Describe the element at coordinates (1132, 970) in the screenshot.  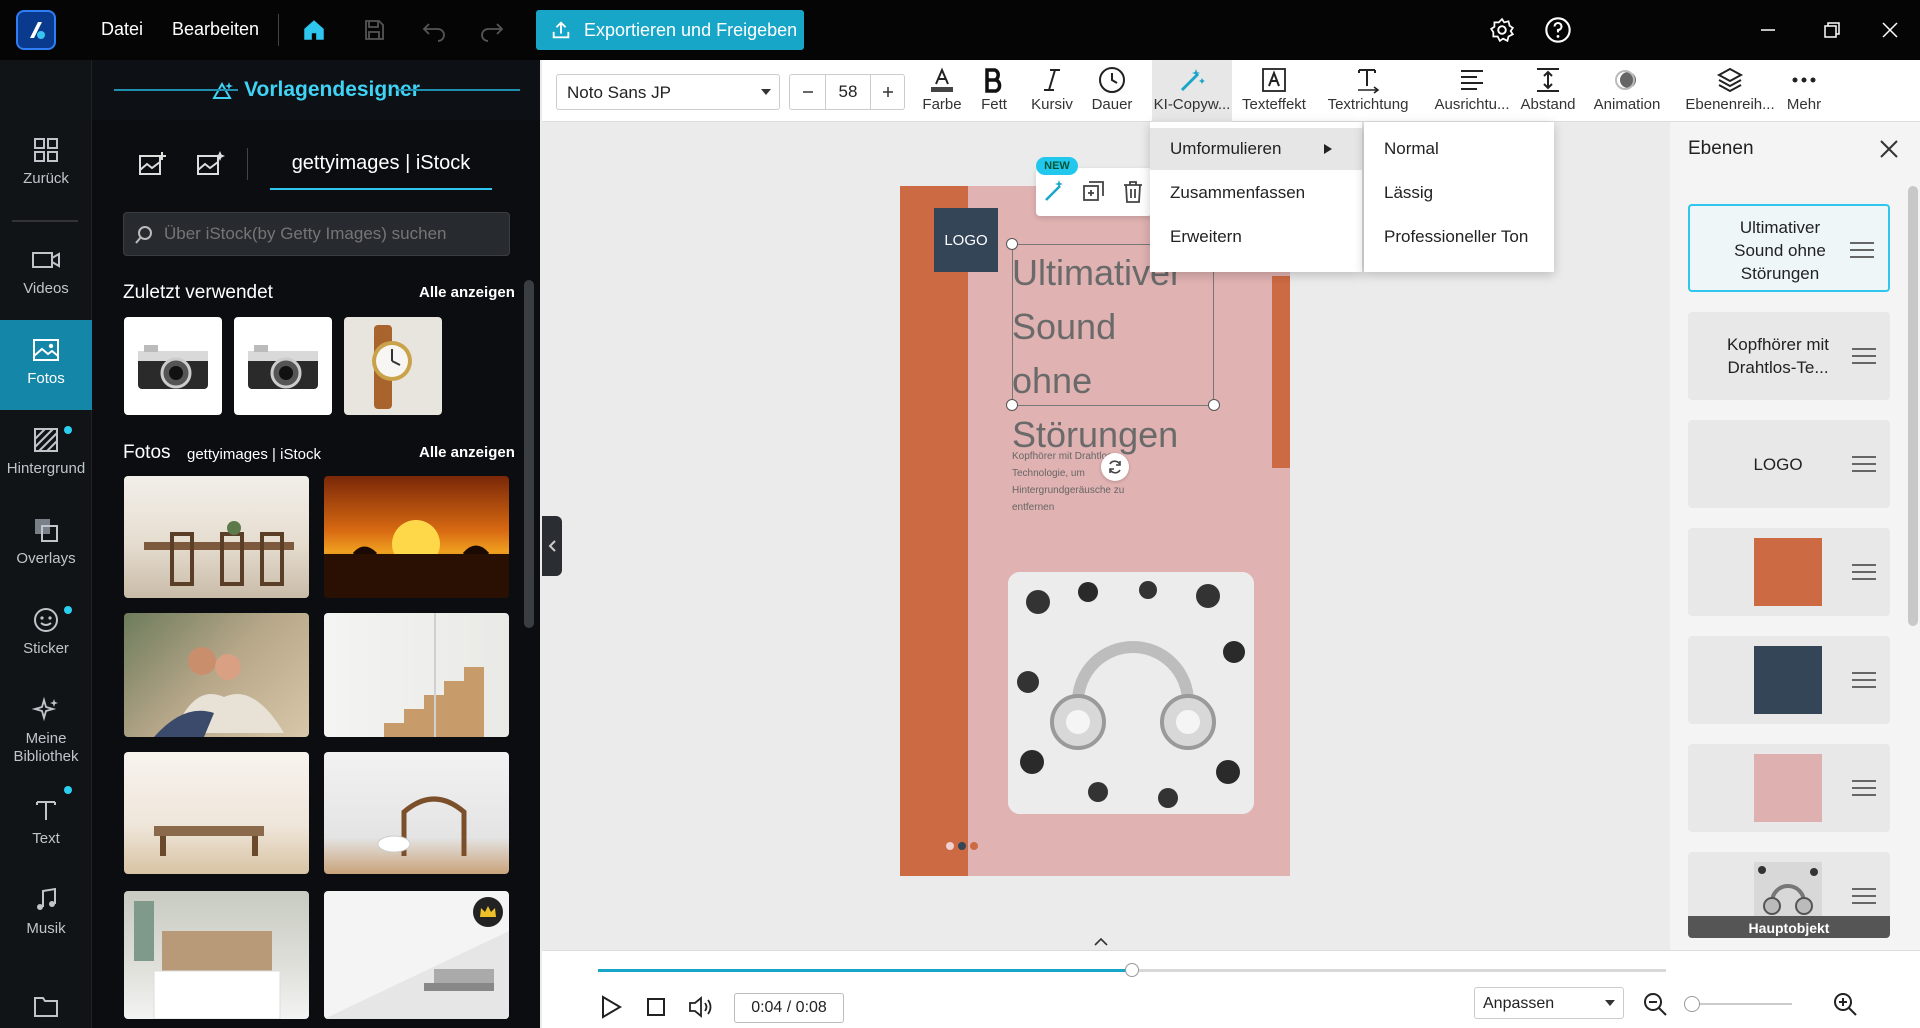
I see `timeline-scrubber` at that location.